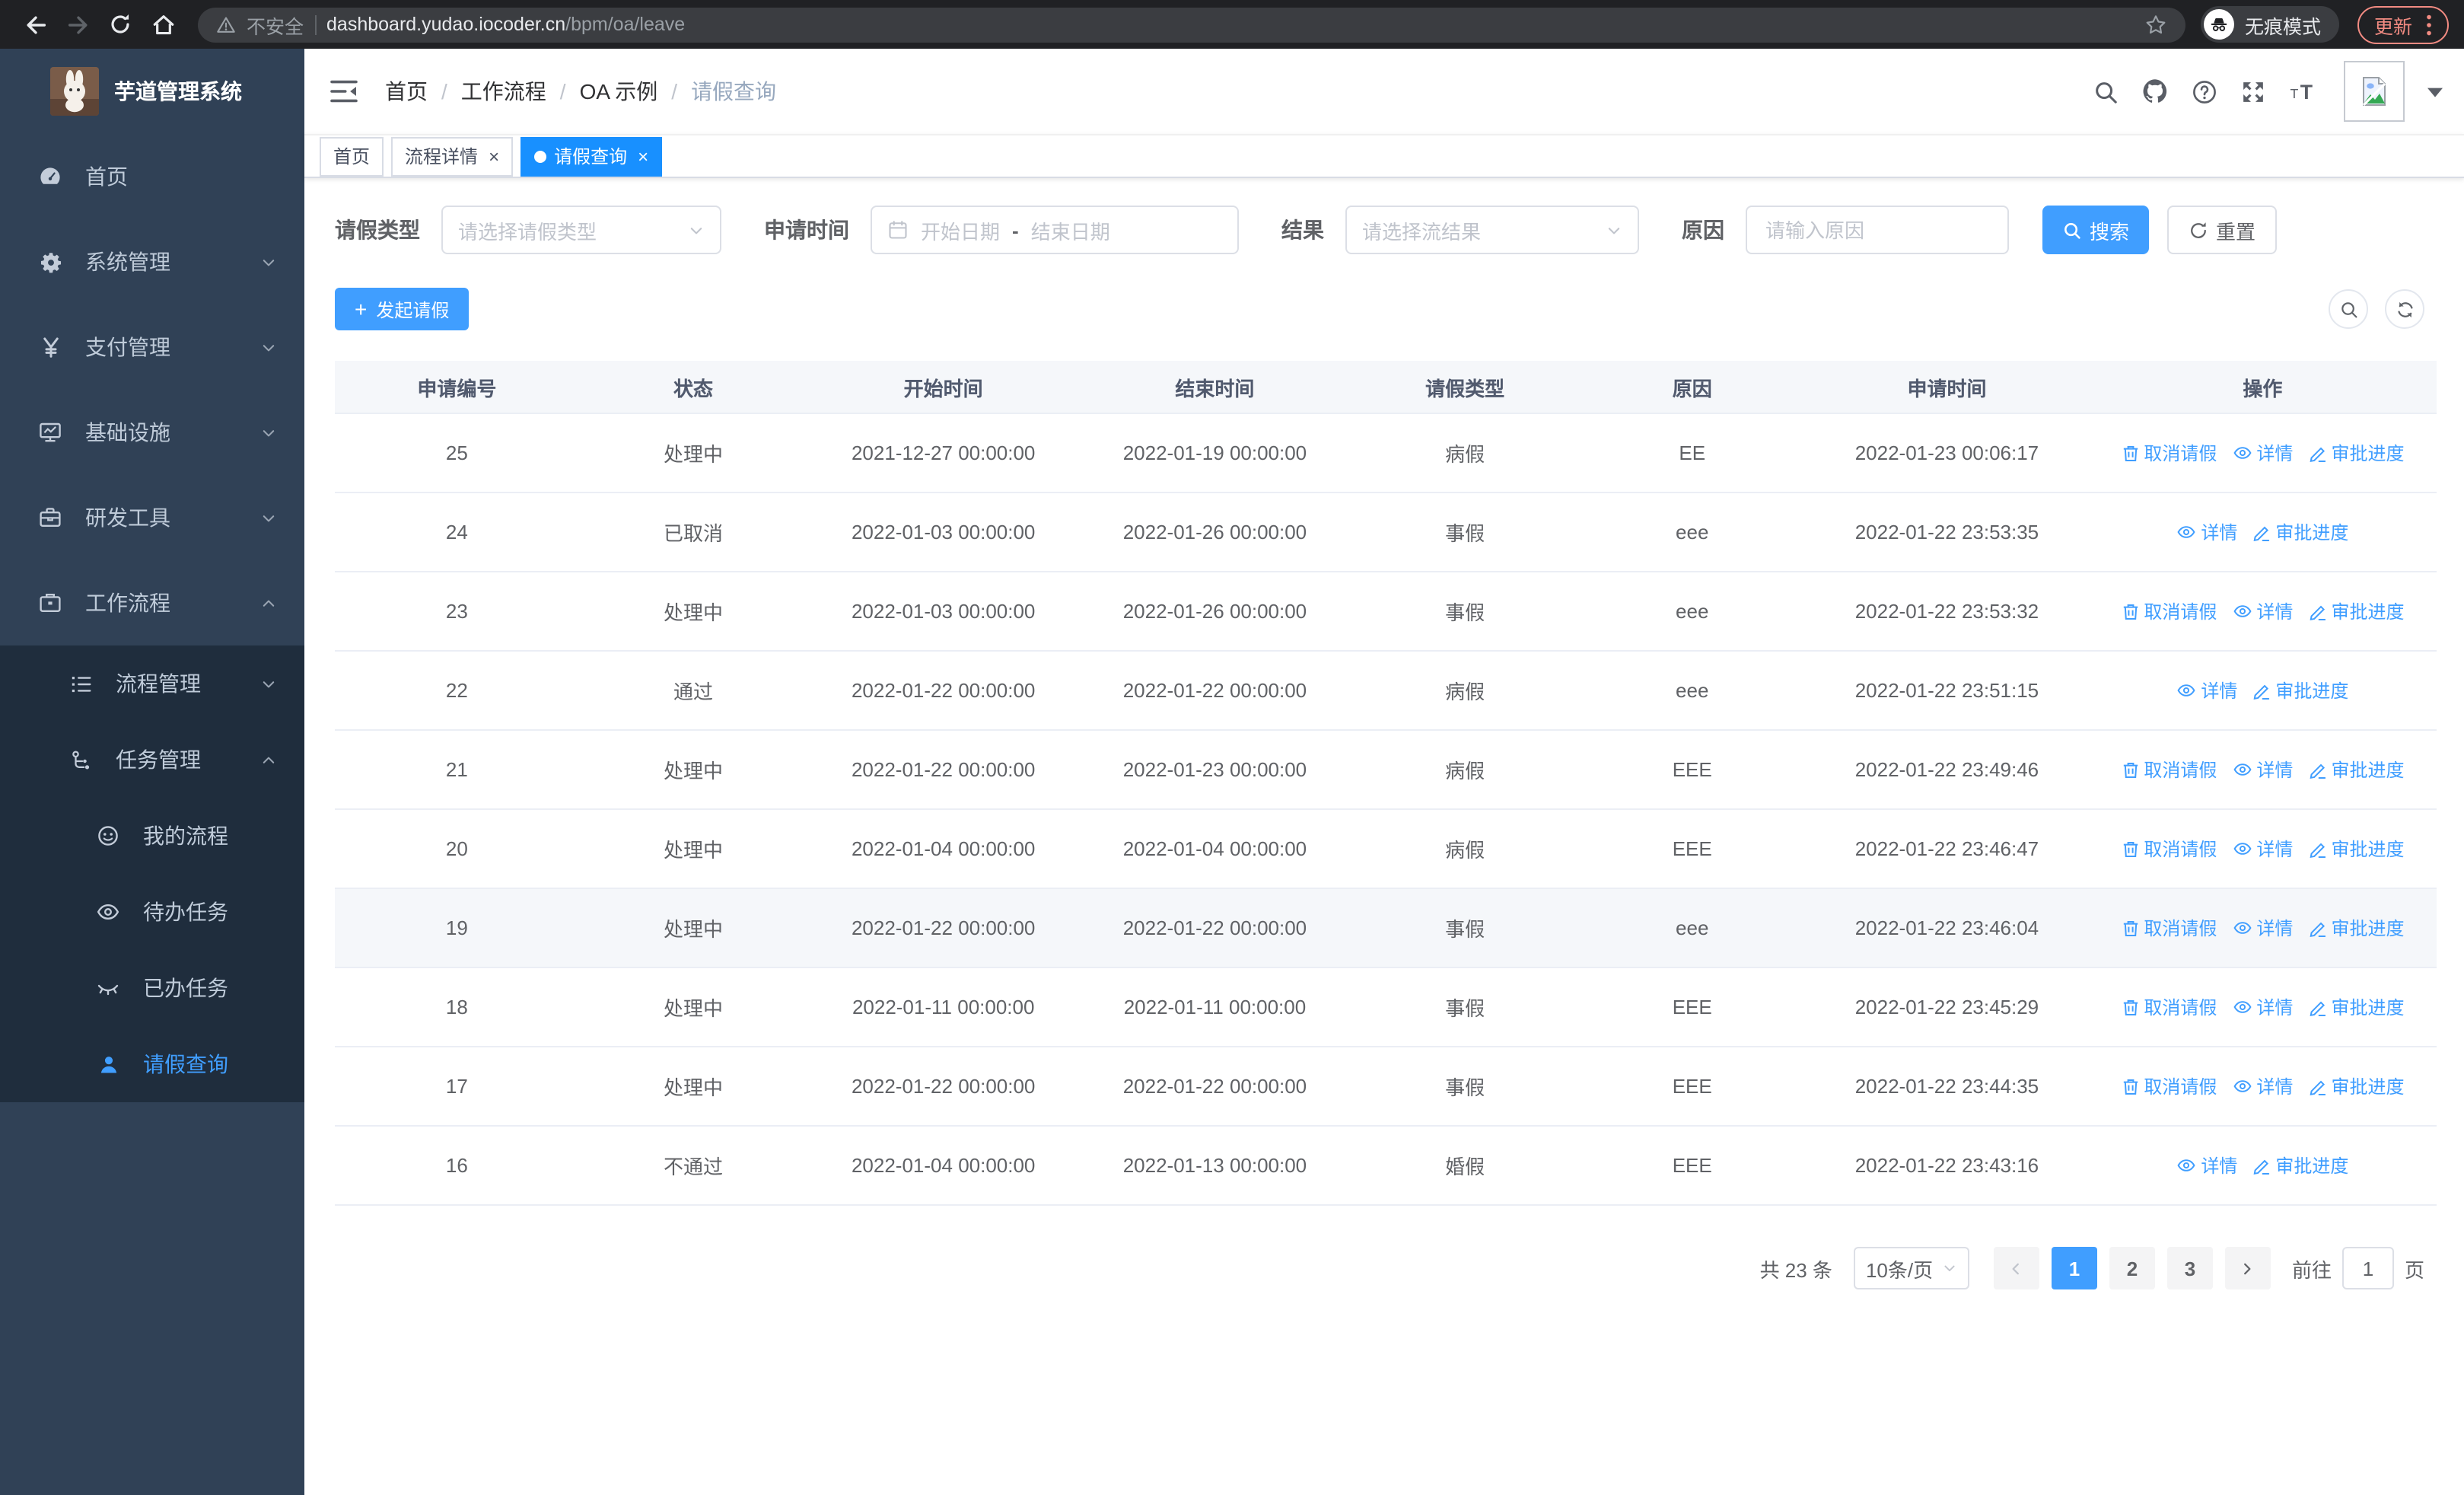 This screenshot has height=1495, width=2464. I want to click on sidebar-item-支付管理: 支付管理, so click(152, 347).